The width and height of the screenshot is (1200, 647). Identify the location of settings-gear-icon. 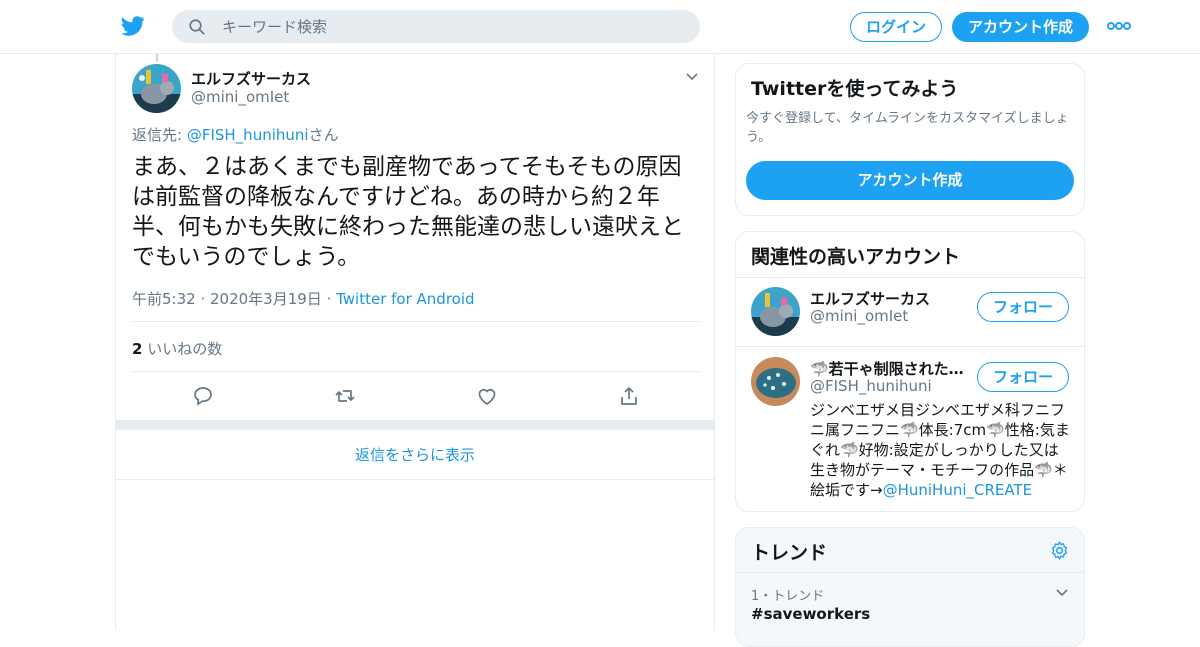
(1059, 550).